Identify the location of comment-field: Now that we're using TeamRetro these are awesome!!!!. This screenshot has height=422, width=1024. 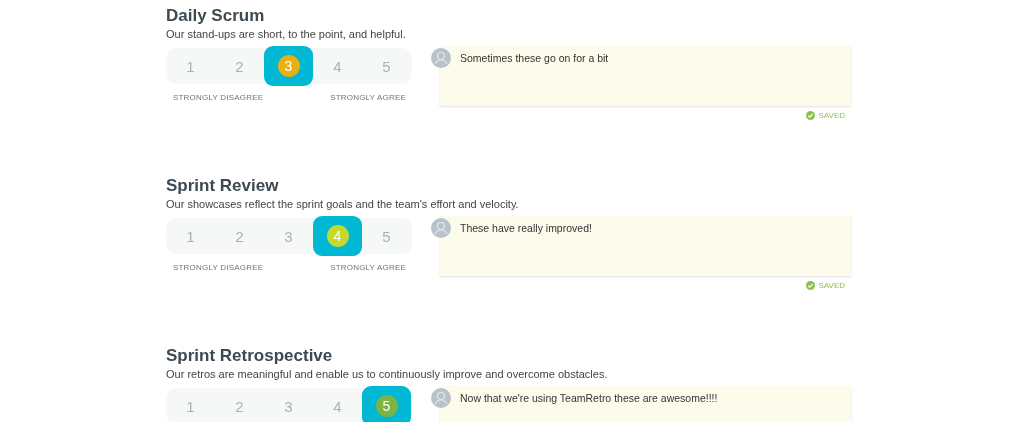
(645, 404).